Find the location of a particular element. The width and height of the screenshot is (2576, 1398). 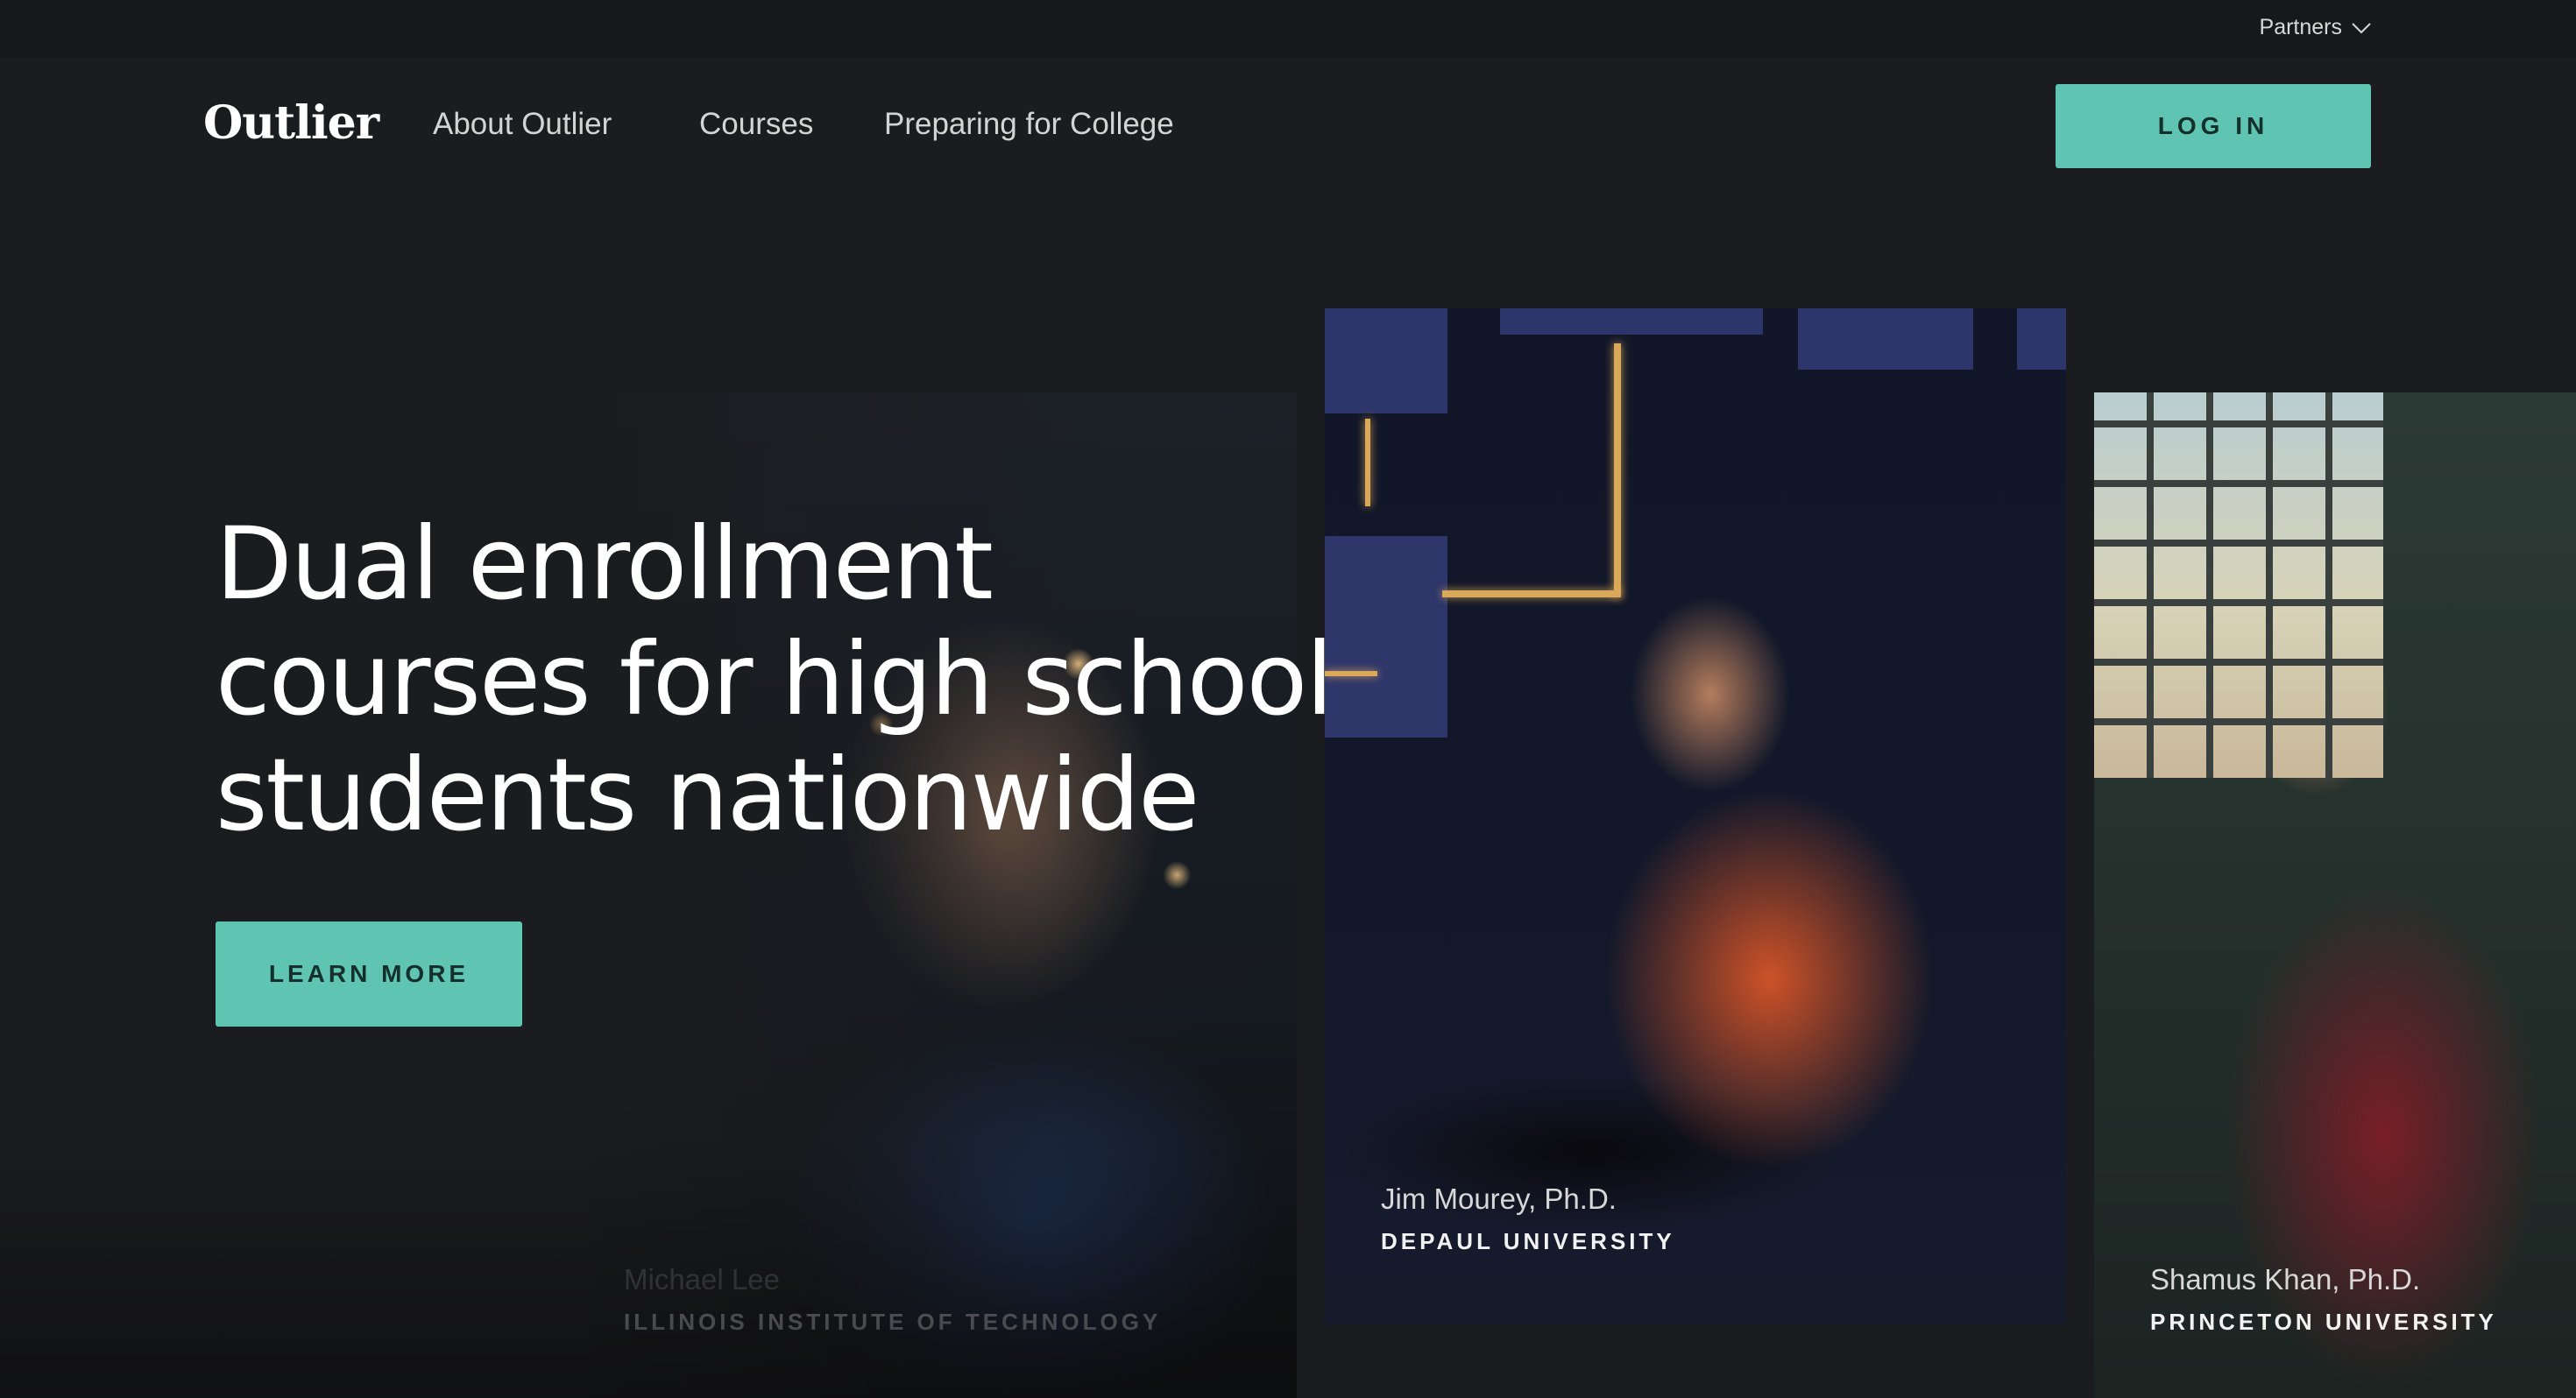

learn-more-button: LEARN MORE is located at coordinates (369, 974).